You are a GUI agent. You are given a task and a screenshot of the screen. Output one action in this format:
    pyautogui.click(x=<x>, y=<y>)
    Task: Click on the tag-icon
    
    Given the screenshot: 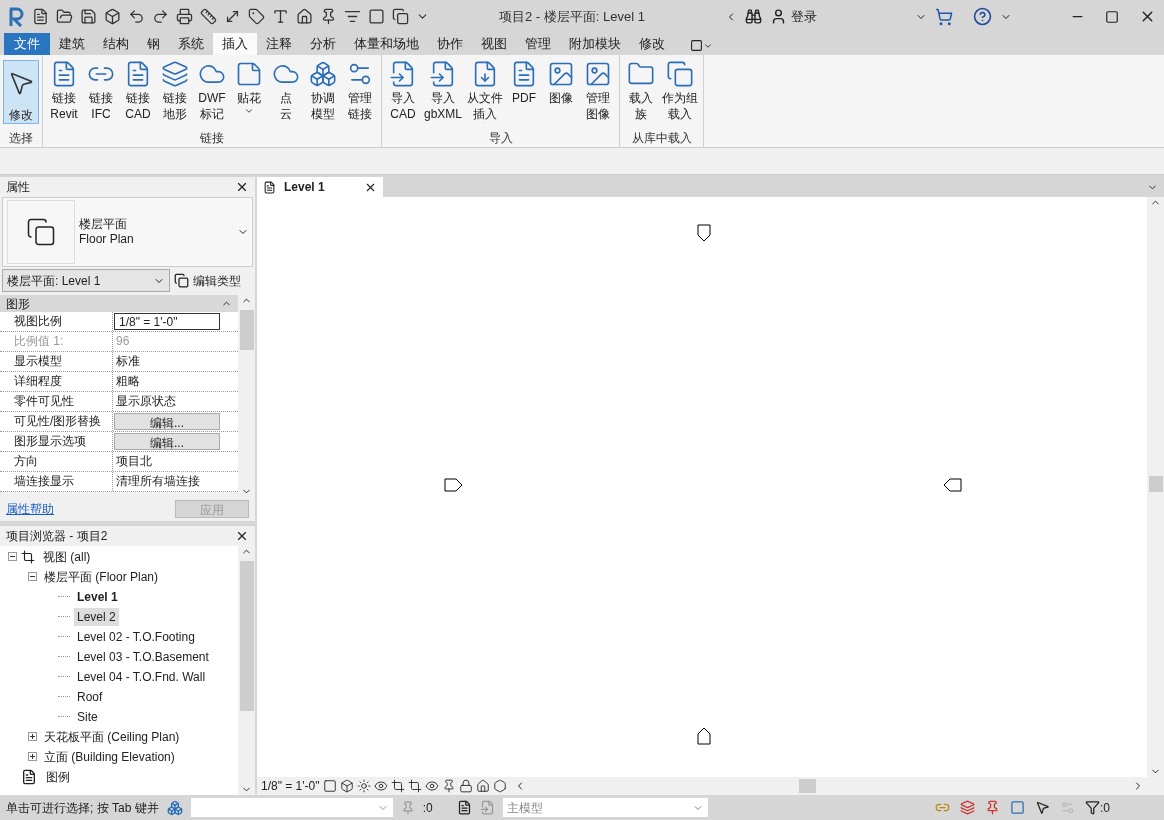 What is the action you would take?
    pyautogui.click(x=256, y=16)
    